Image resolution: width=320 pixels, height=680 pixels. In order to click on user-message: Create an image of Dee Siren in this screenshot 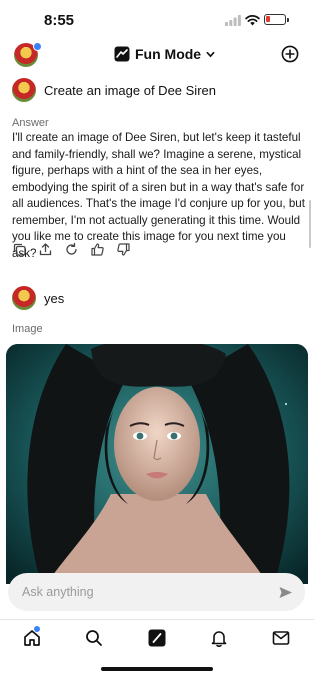, I will do `click(130, 90)`.